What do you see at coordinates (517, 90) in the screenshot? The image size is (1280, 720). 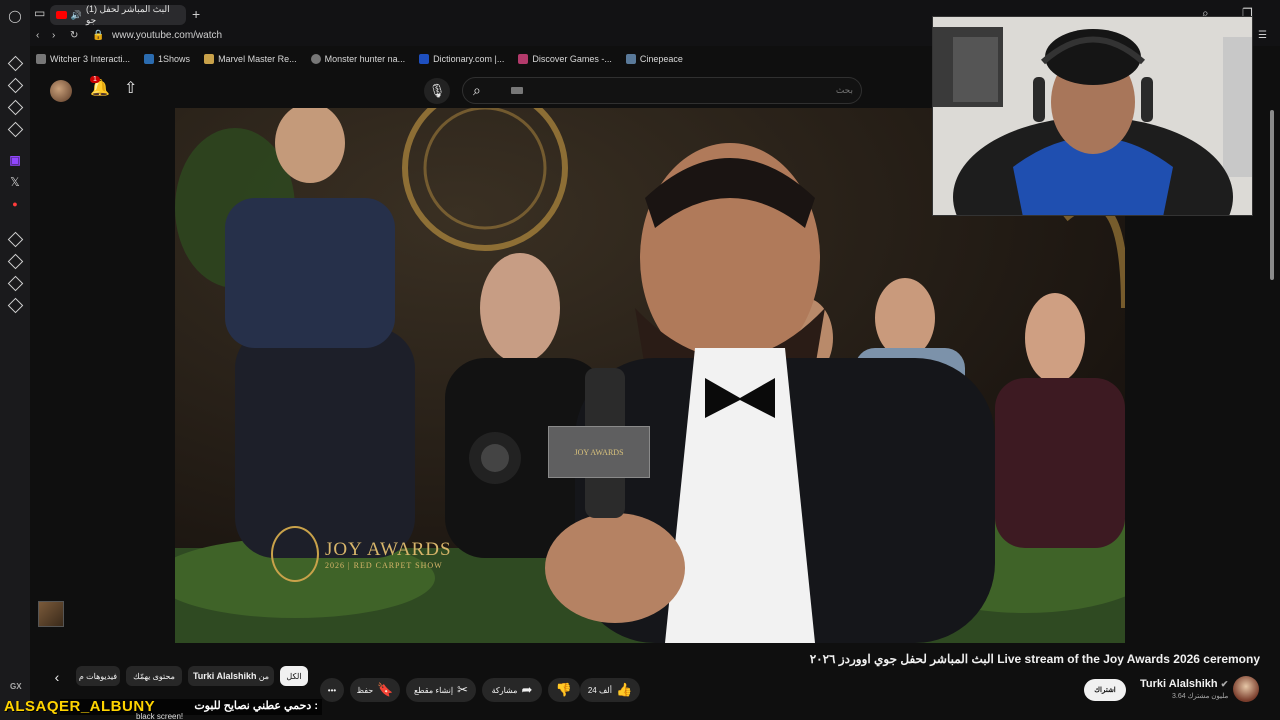 I see `keyboard-icon` at bounding box center [517, 90].